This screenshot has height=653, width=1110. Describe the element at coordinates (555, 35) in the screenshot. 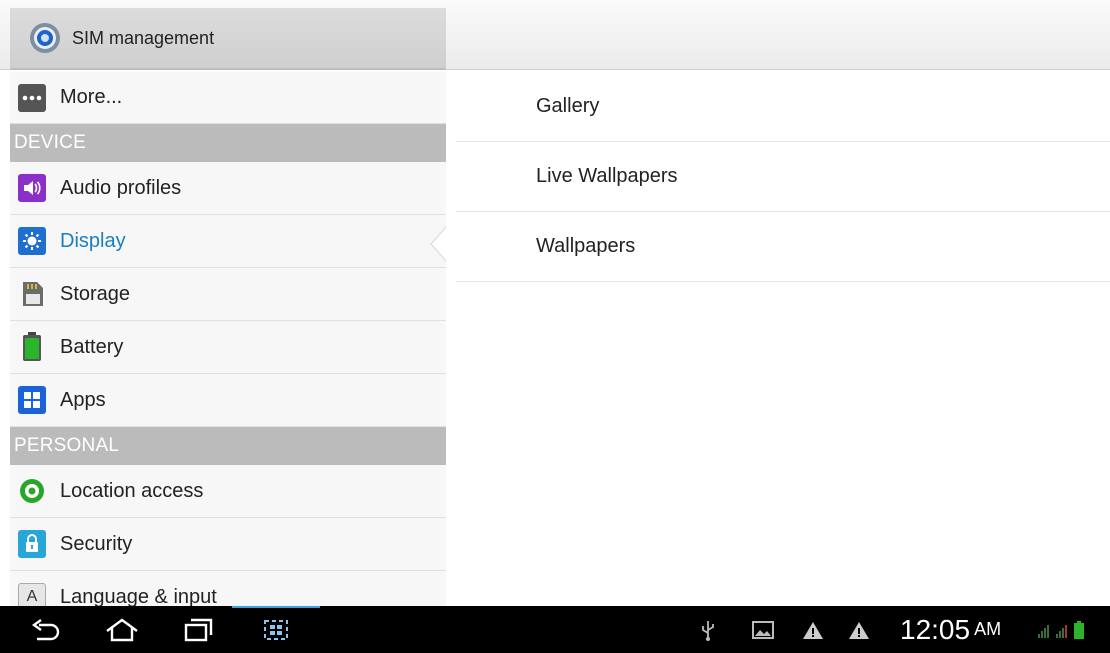

I see `top-bar: SIM management` at that location.